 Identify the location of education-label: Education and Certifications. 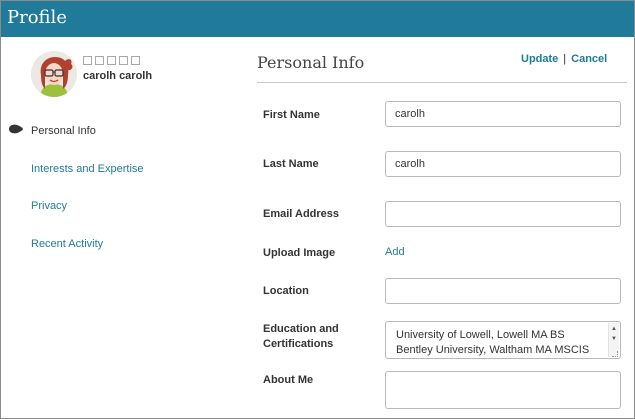
(301, 337).